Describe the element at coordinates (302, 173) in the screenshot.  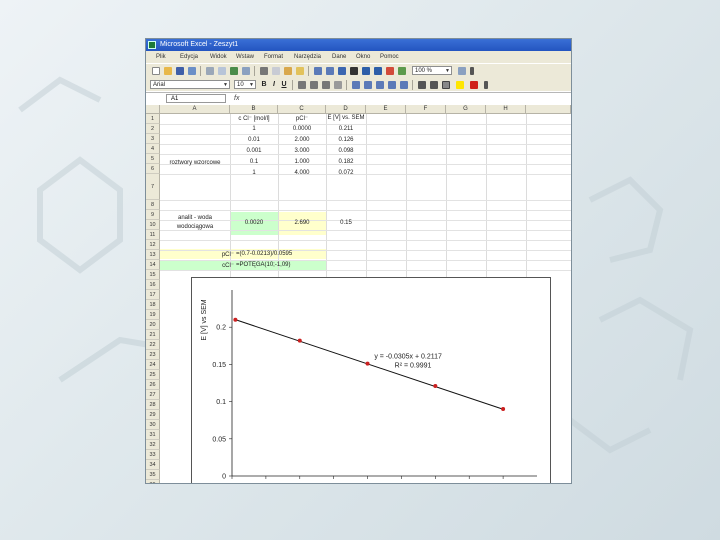
I see `cell-c6: 4.000` at that location.